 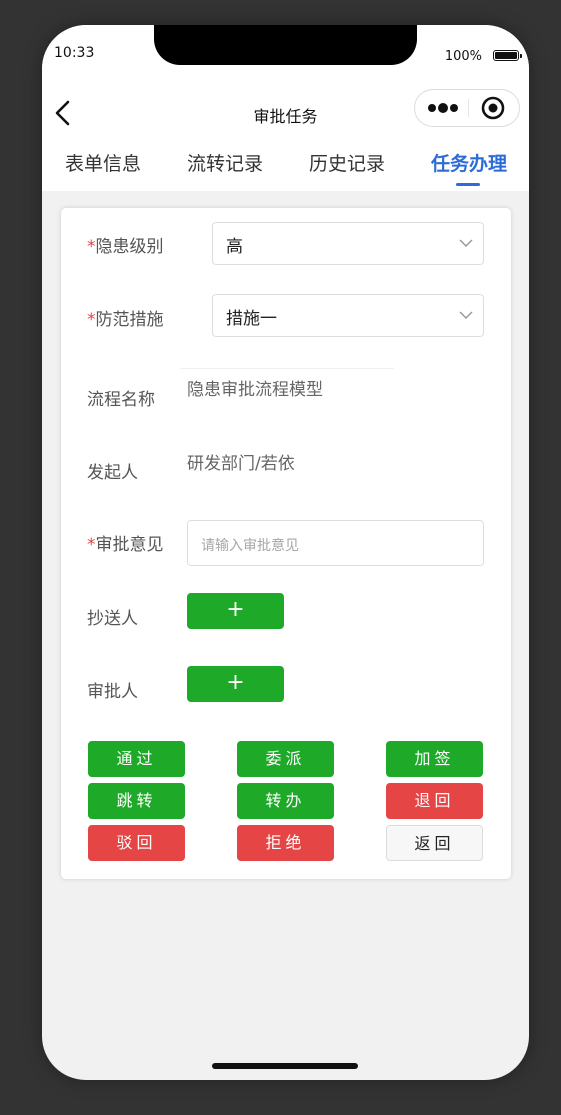 What do you see at coordinates (285, 843) in the screenshot?
I see `refuse-button: 拒绝` at bounding box center [285, 843].